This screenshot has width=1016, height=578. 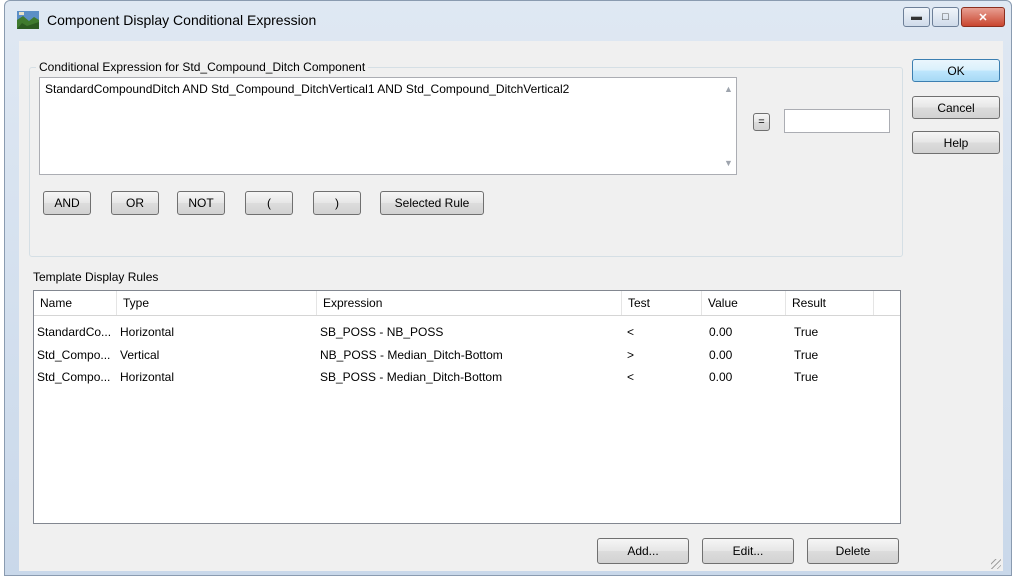 What do you see at coordinates (956, 70) in the screenshot?
I see `ok-button: OK` at bounding box center [956, 70].